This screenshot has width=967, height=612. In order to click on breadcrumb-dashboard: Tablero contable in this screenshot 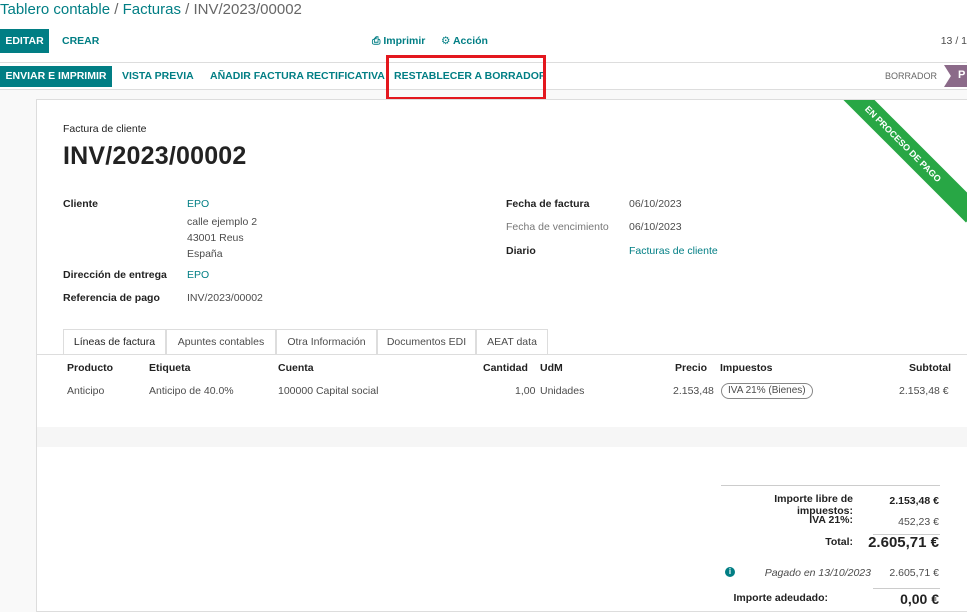, I will do `click(55, 9)`.